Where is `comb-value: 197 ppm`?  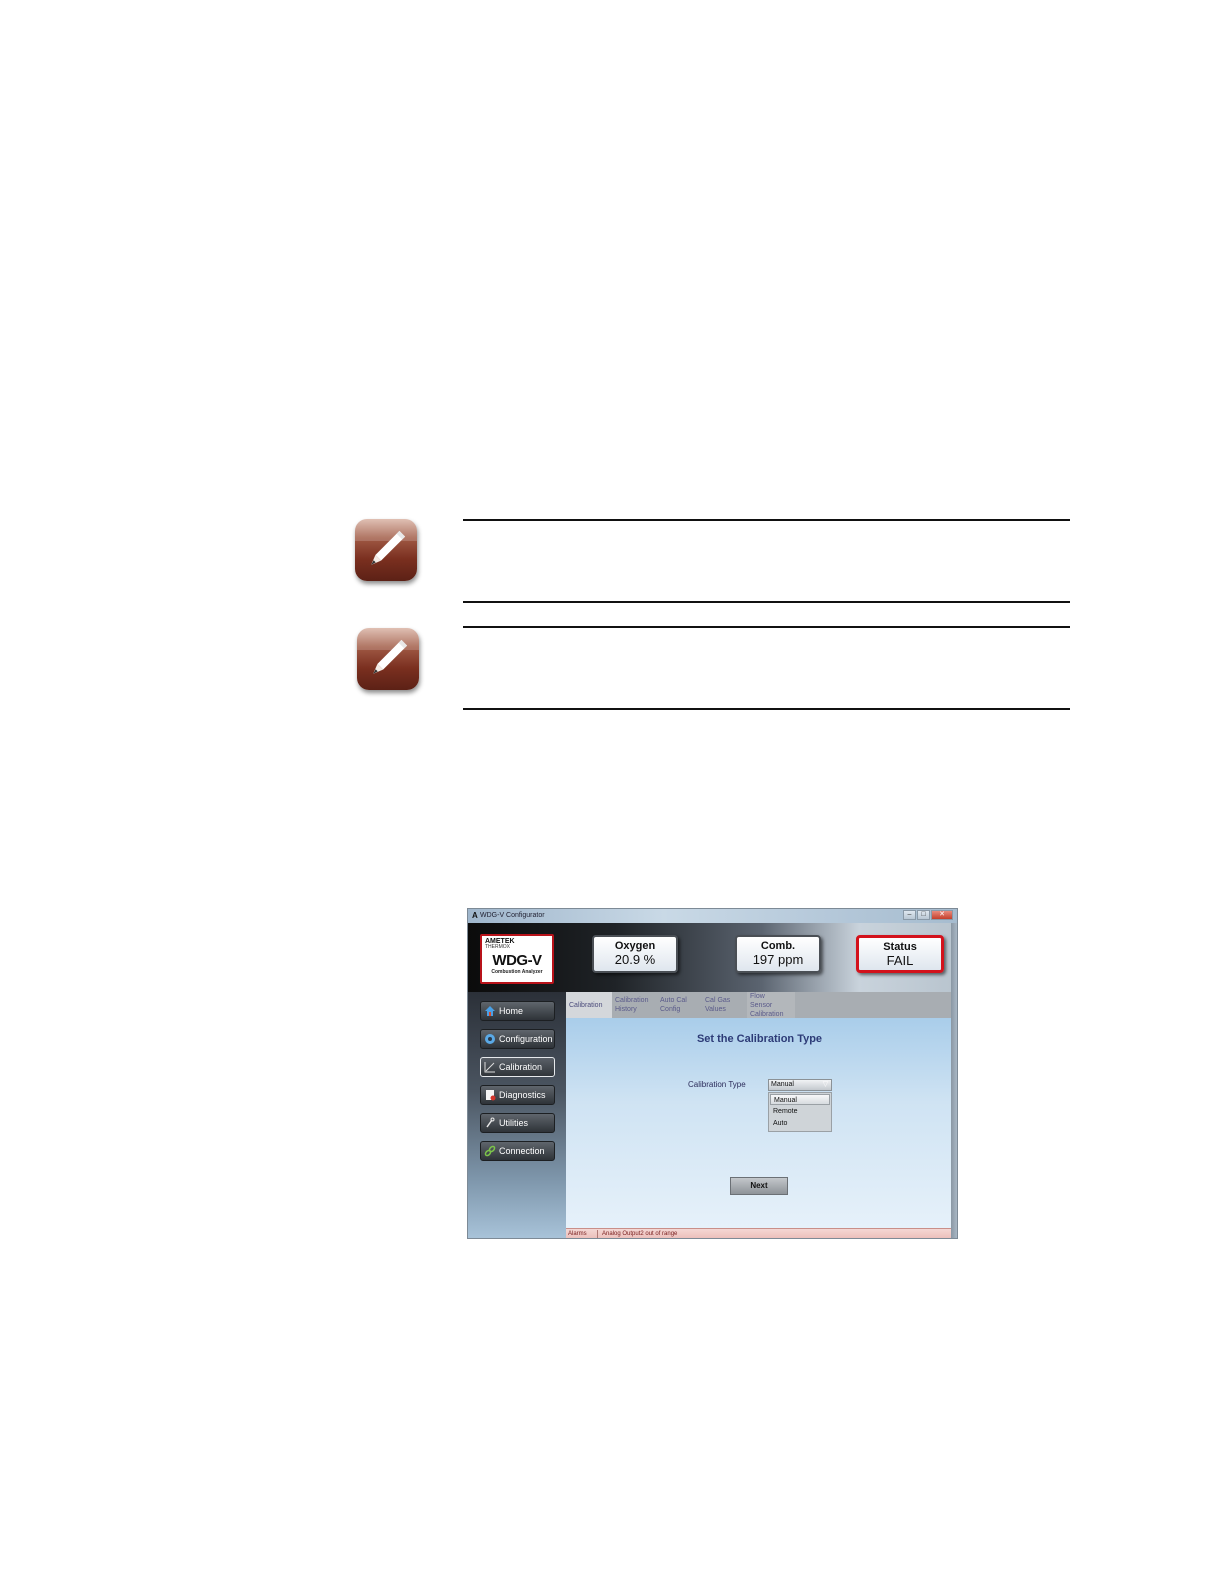 comb-value: 197 ppm is located at coordinates (778, 959).